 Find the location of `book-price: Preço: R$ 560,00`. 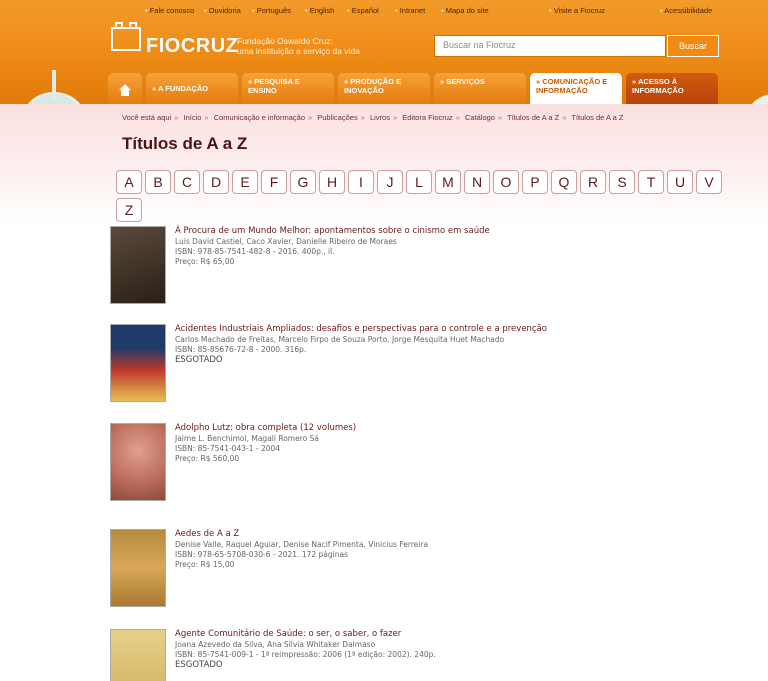

book-price: Preço: R$ 560,00 is located at coordinates (207, 458).